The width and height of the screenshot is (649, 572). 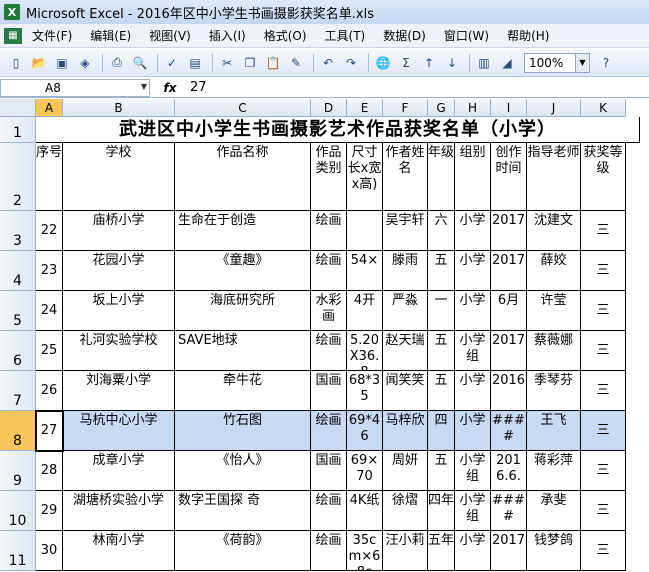 What do you see at coordinates (405, 511) in the screenshot?
I see `table-cell: 徐熠` at bounding box center [405, 511].